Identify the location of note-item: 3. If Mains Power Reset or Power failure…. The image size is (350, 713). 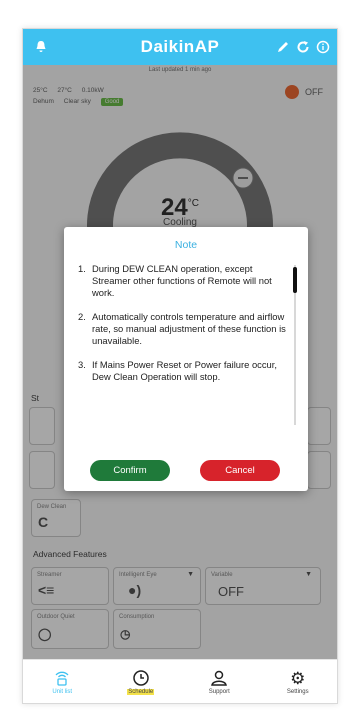
(177, 370).